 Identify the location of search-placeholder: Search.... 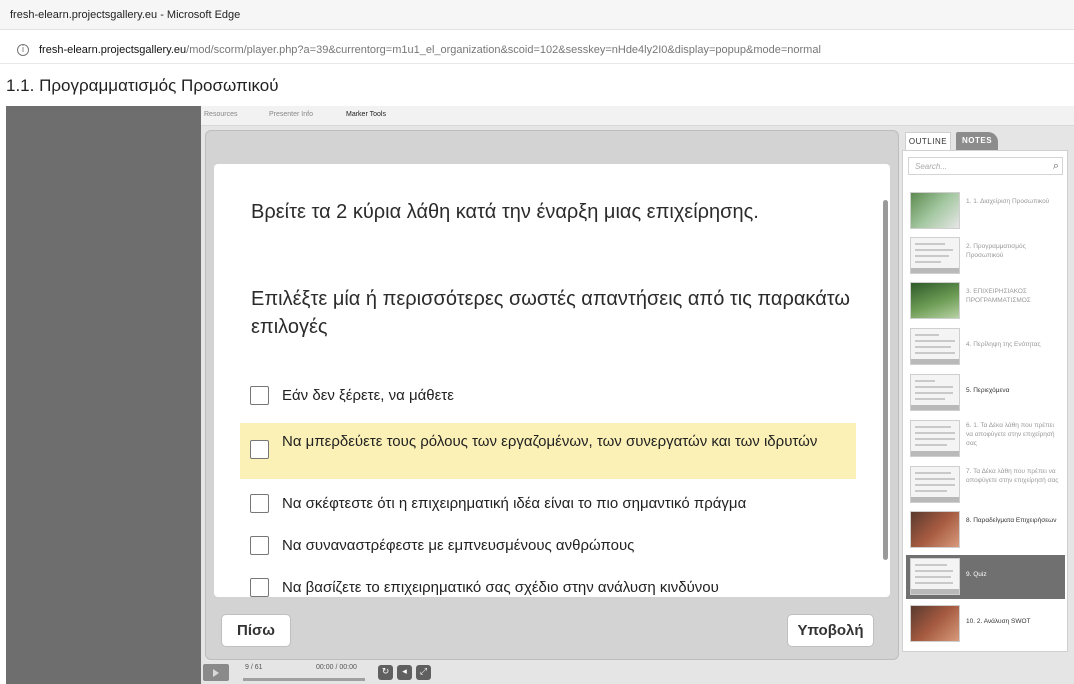
(931, 166).